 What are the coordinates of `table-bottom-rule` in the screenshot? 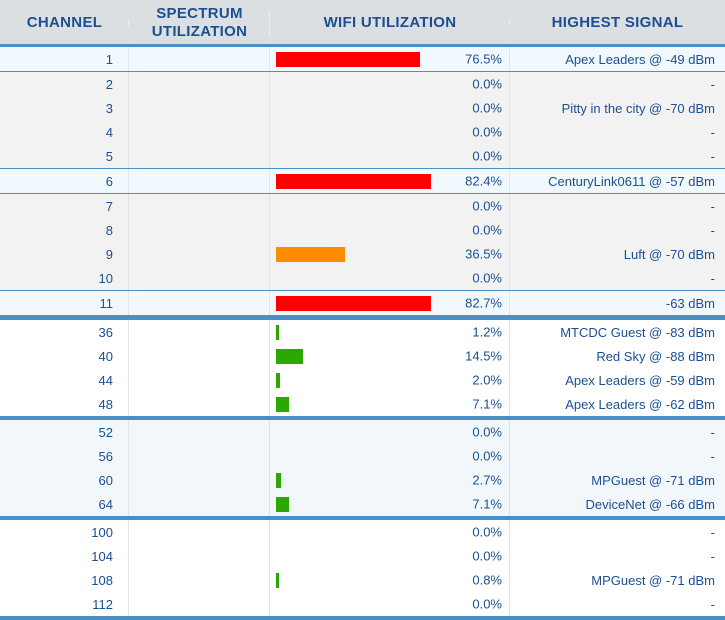 It's located at (362, 618).